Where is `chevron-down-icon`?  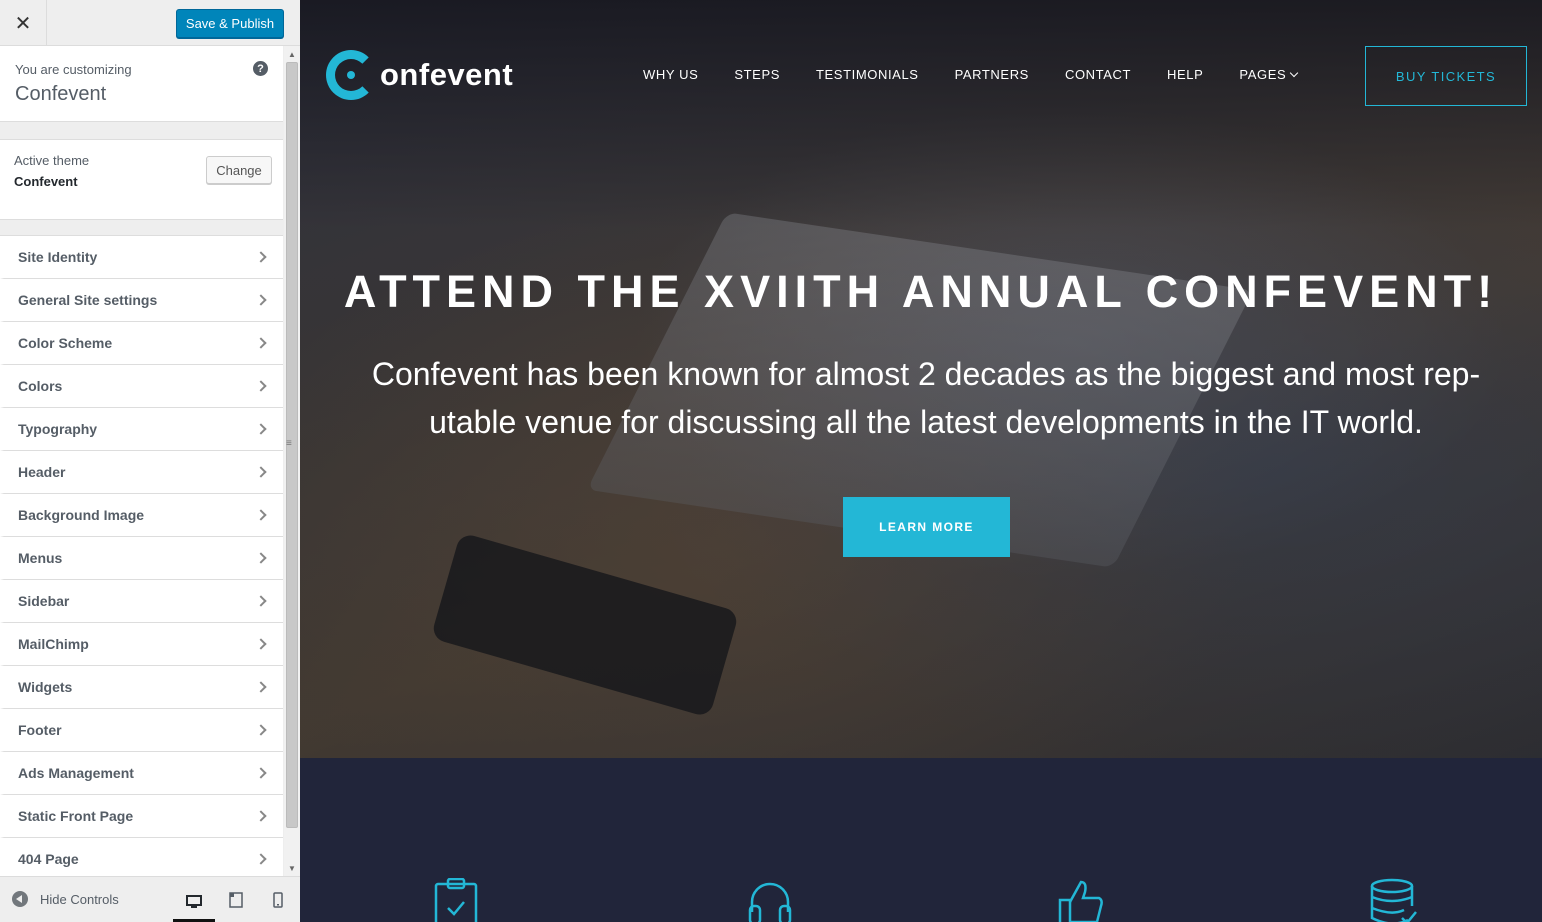 chevron-down-icon is located at coordinates (1294, 73).